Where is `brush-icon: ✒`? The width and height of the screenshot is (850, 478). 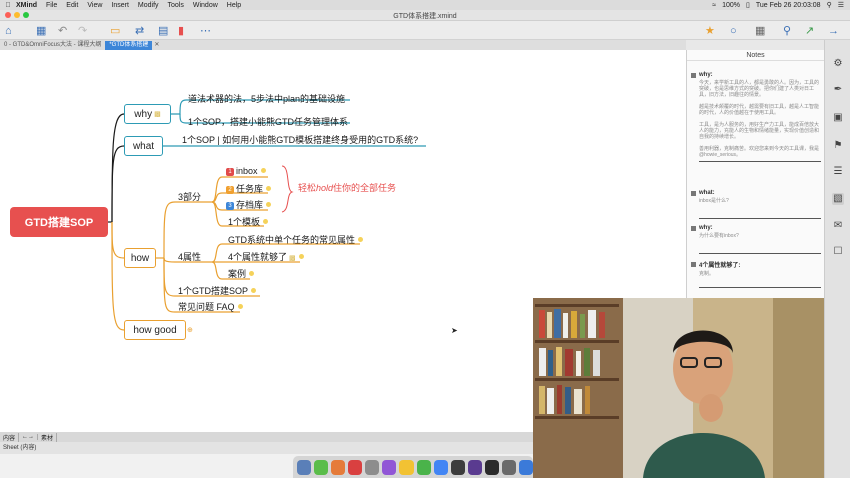 brush-icon: ✒ is located at coordinates (838, 90).